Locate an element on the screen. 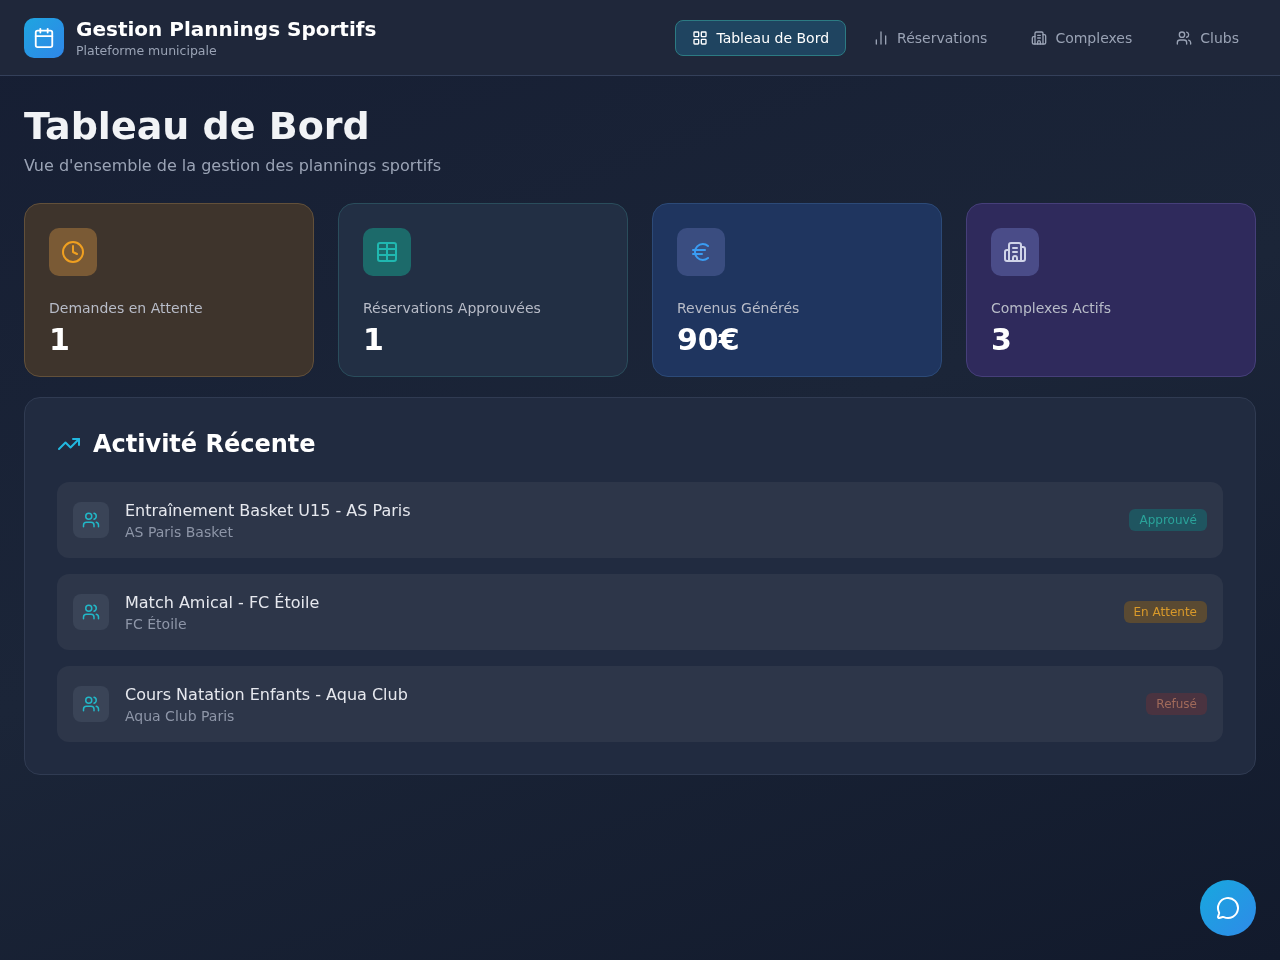 The height and width of the screenshot is (960, 1280). stat-label: Demandes en Attente is located at coordinates (126, 308).